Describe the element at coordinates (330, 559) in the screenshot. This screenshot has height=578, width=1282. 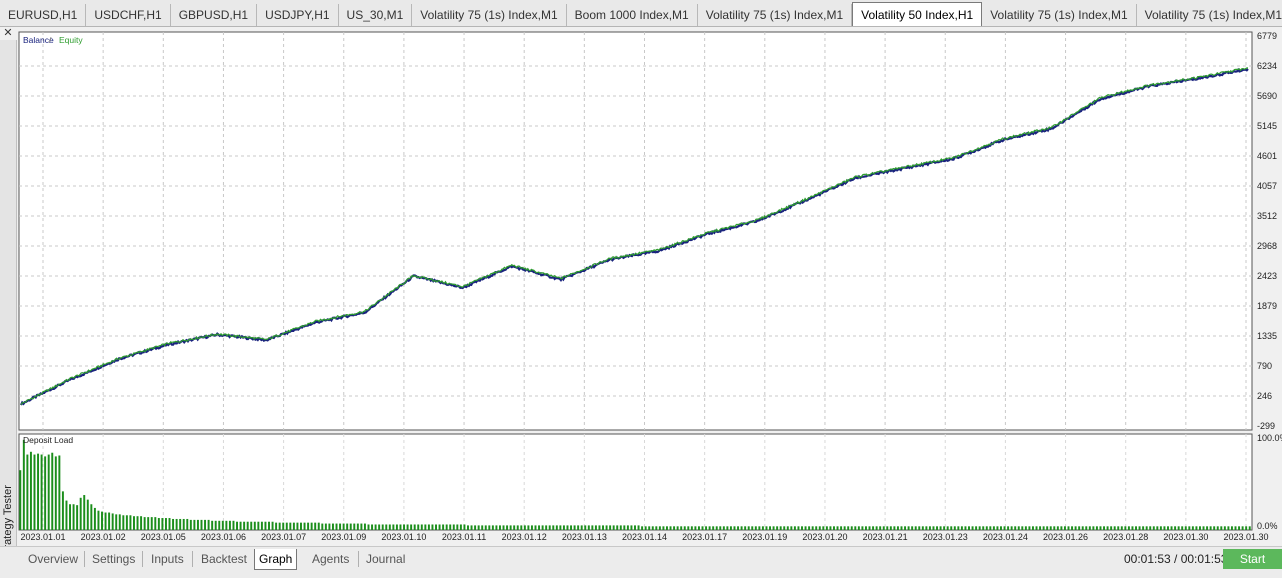
I see `tab-agents: Agents` at that location.